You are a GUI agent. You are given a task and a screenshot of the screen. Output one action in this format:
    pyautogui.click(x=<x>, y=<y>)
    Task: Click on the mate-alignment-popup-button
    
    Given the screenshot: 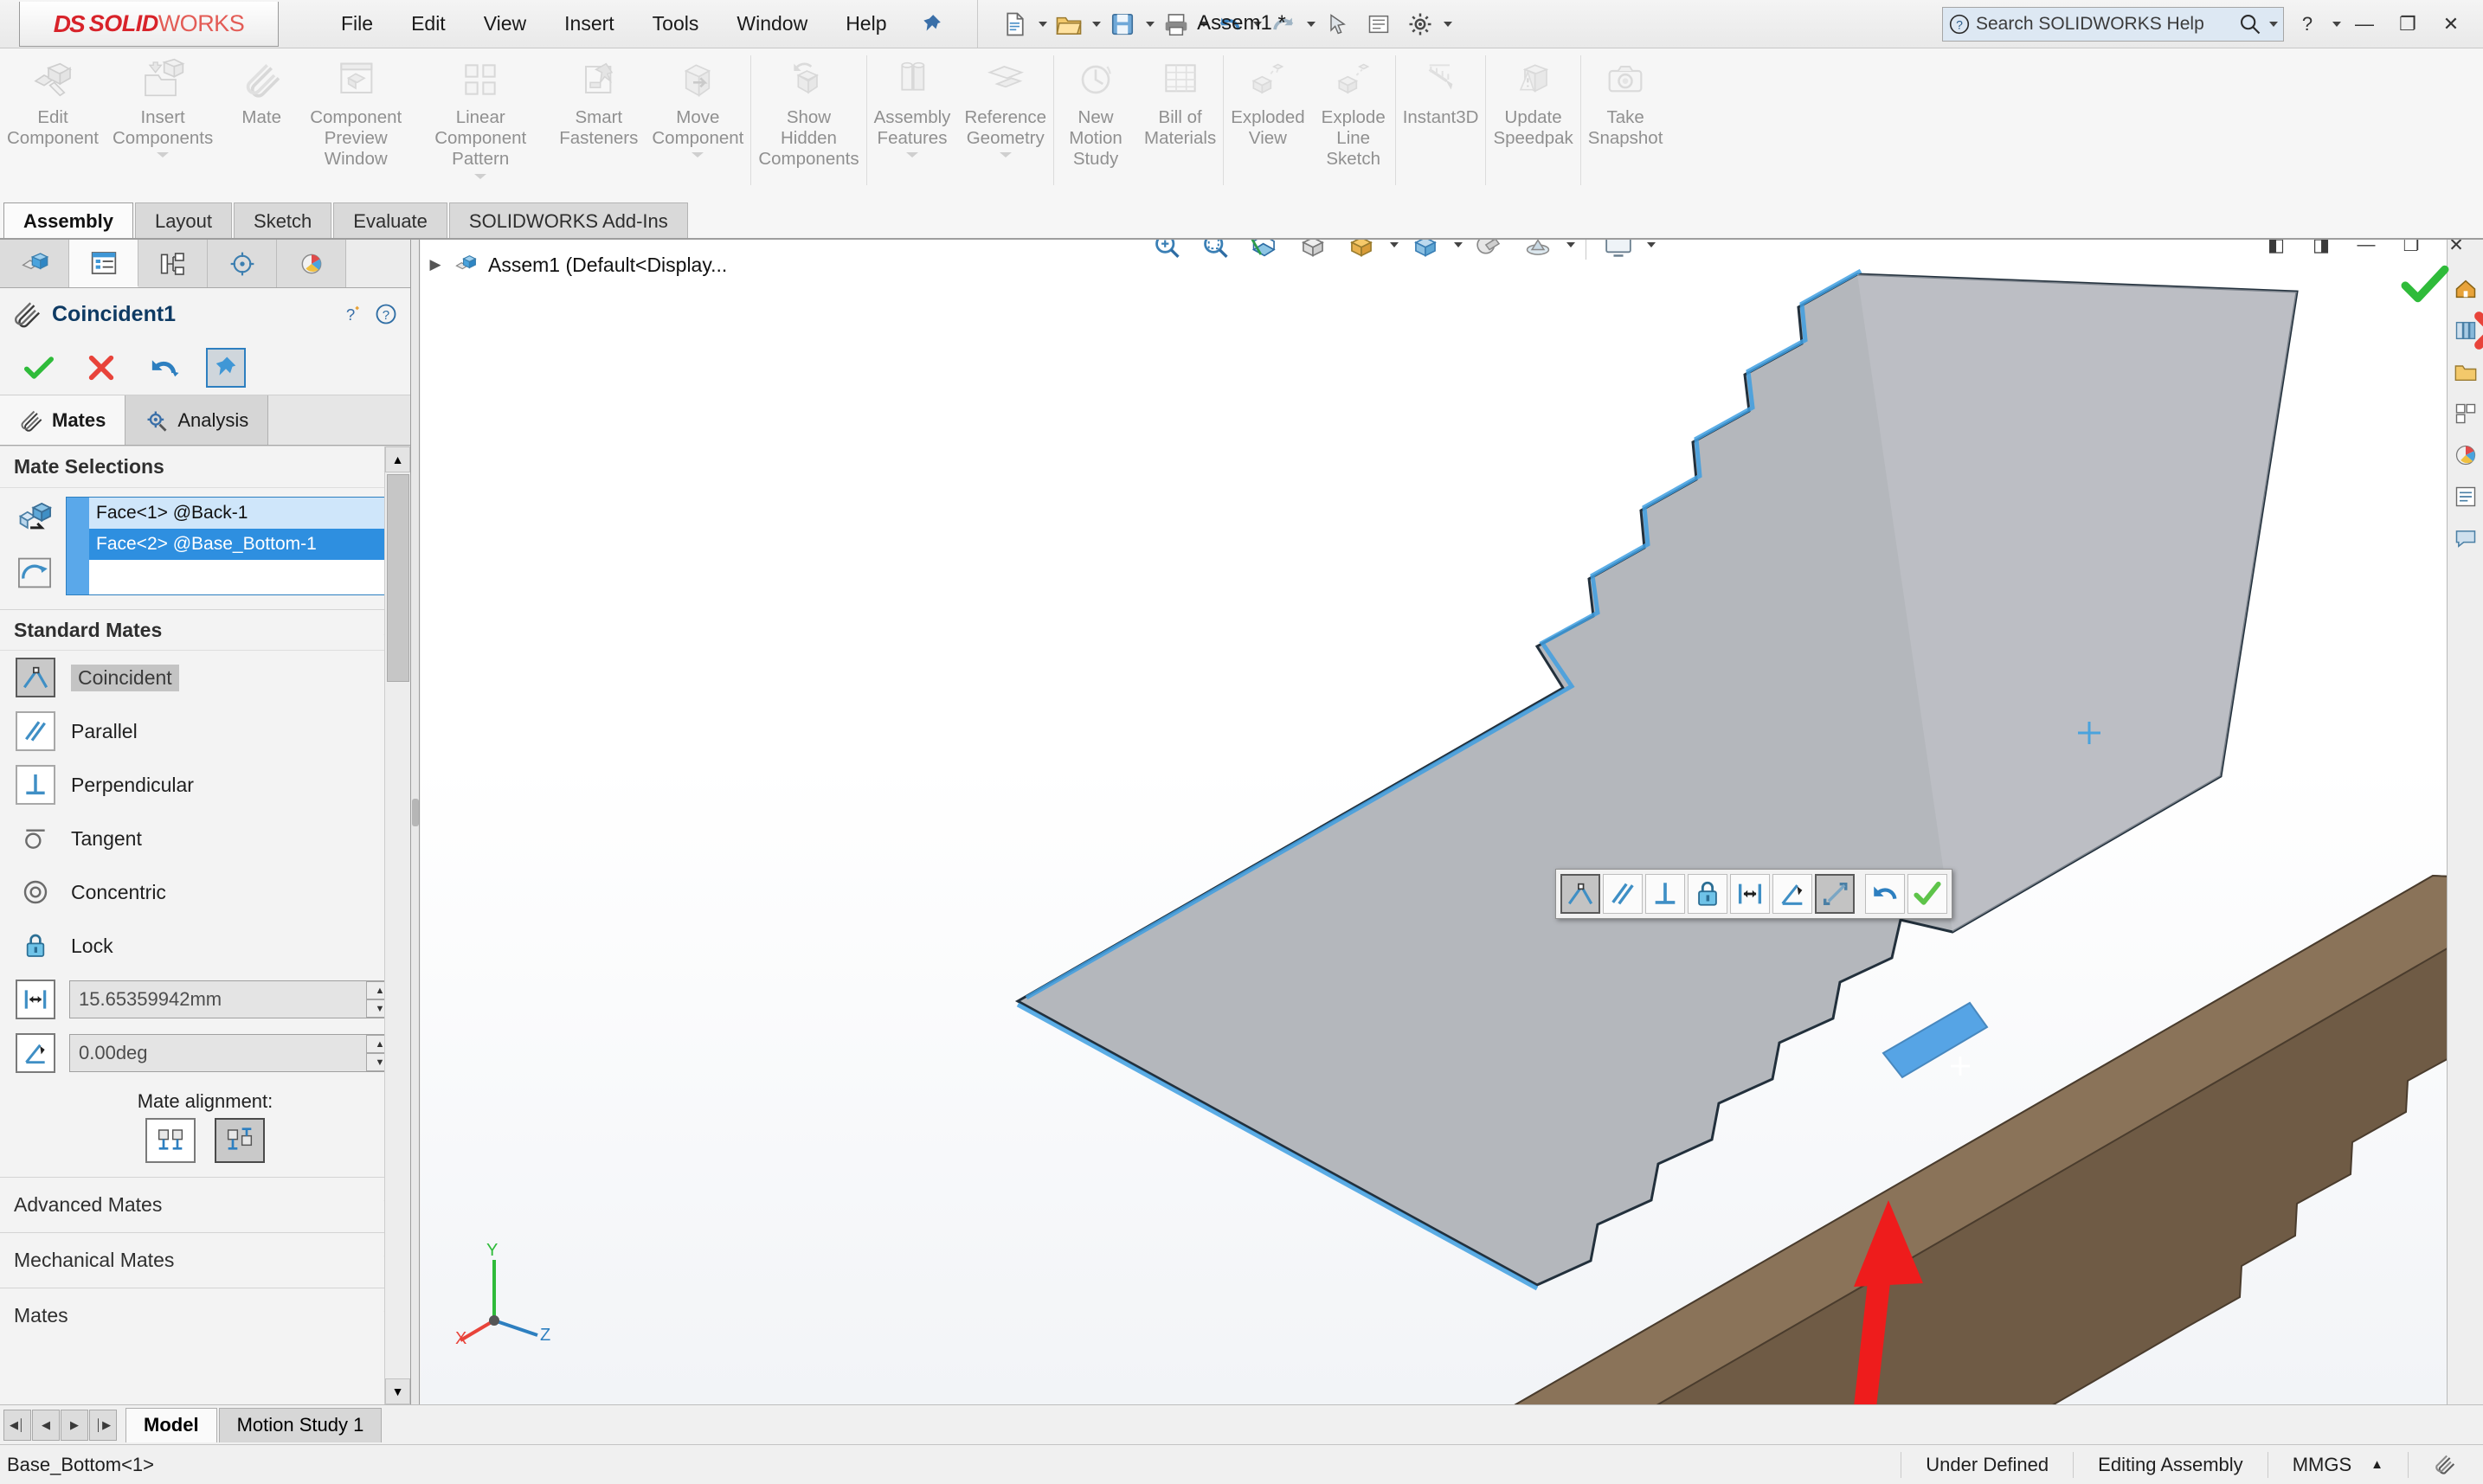 What is the action you would take?
    pyautogui.click(x=1835, y=894)
    